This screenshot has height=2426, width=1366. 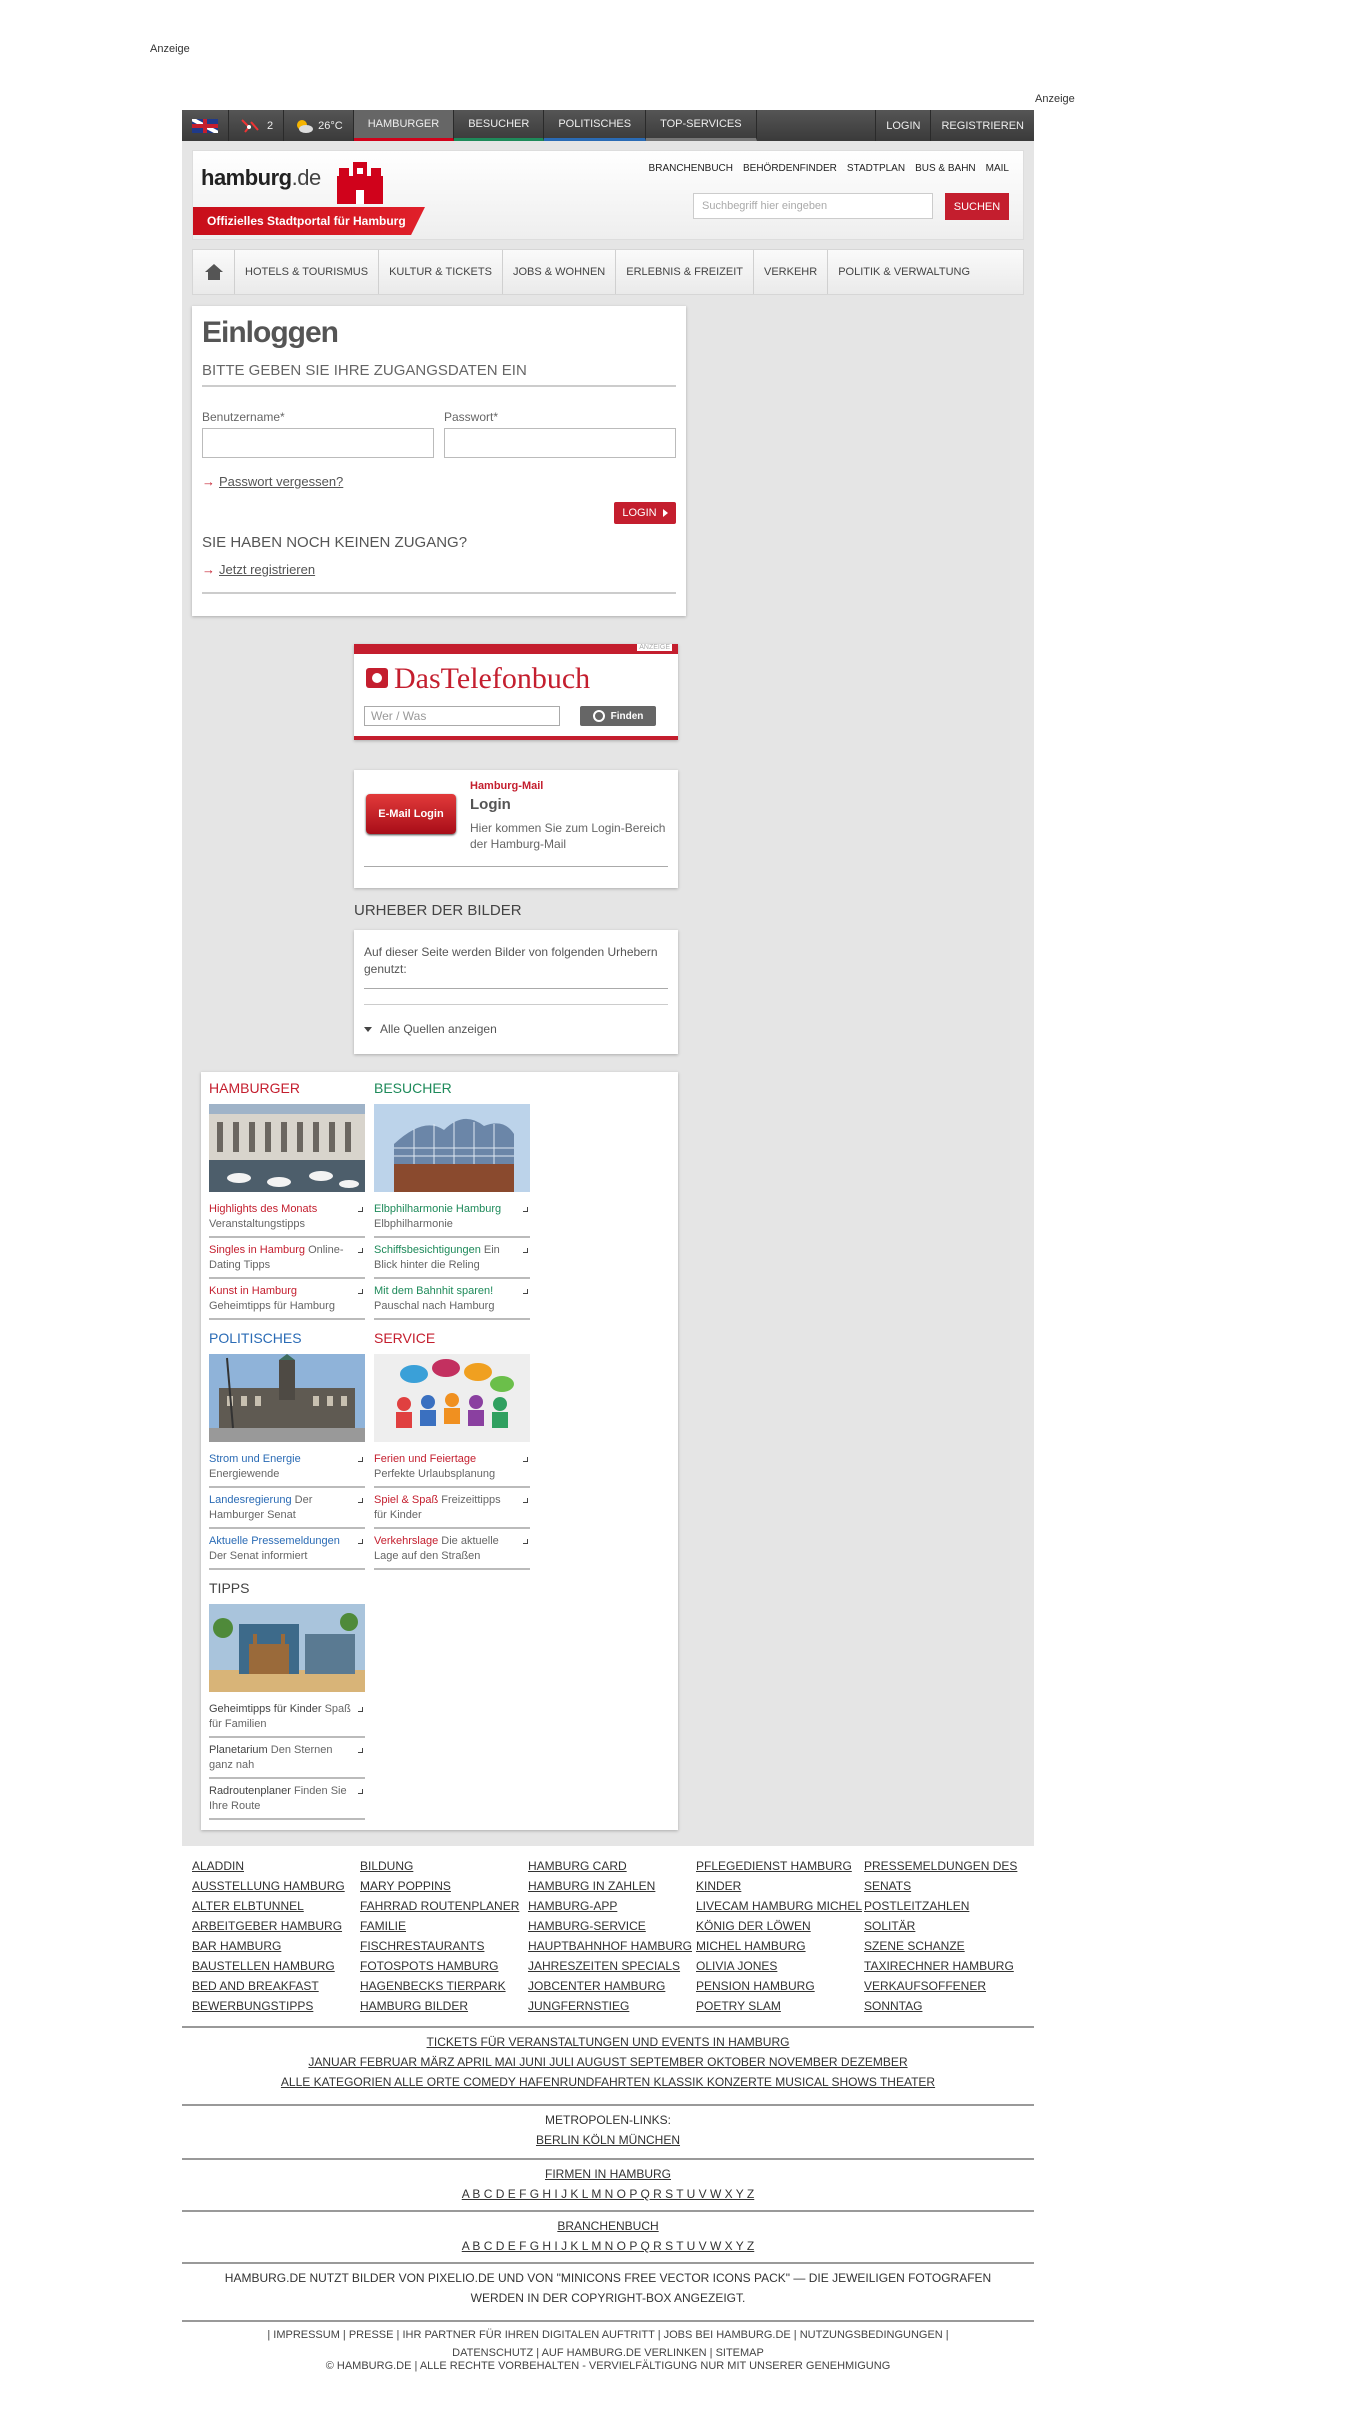 I want to click on branchenbuch-title: BRANCHENBUCH, so click(x=608, y=2226).